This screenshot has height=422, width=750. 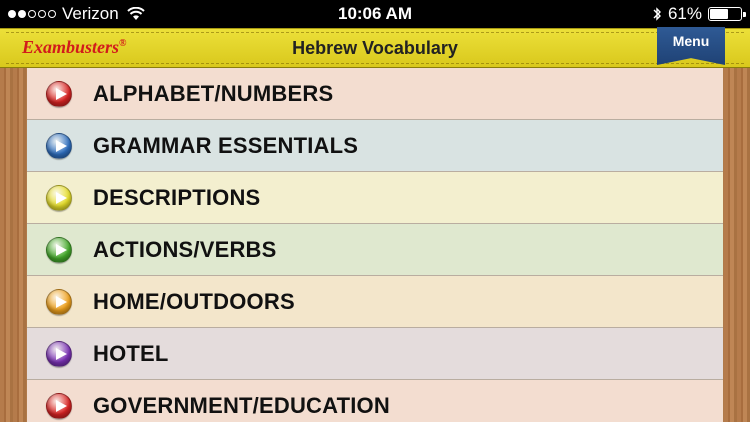 I want to click on category-row: GRAMMAR ESSENTIALS, so click(x=375, y=146).